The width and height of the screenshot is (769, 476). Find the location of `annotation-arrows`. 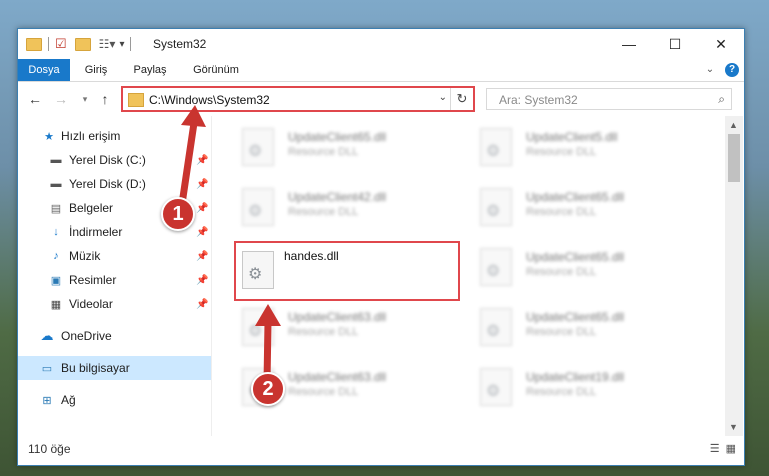

annotation-arrows is located at coordinates (229, 245).